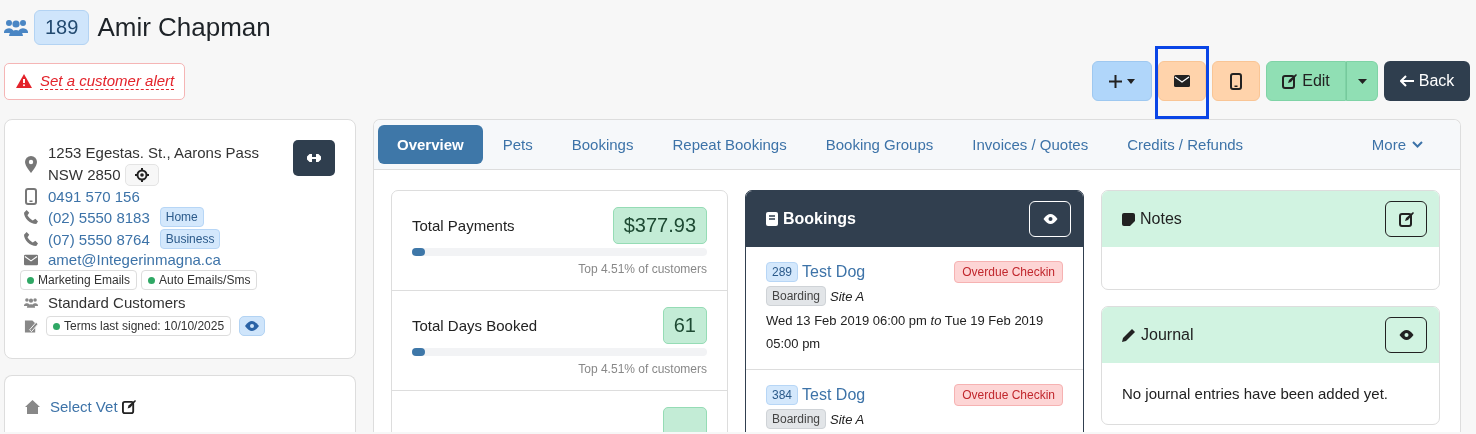  Describe the element at coordinates (1255, 394) in the screenshot. I see `journal-empty-message: No journal entries have been added yet.` at that location.